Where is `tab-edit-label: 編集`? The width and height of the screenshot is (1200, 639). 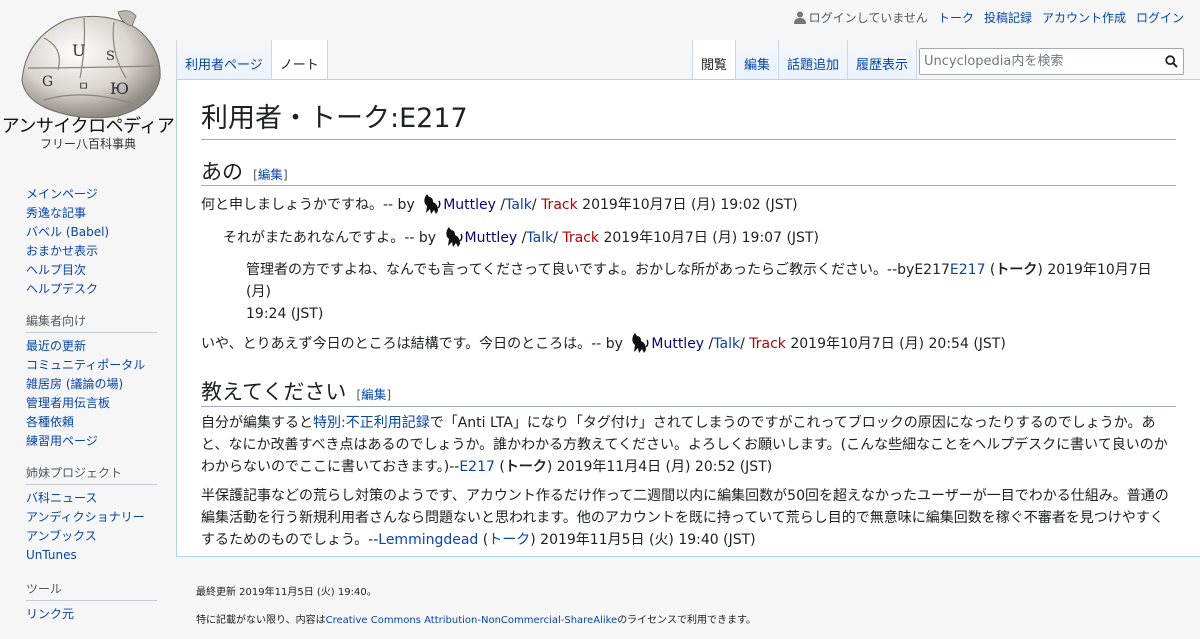 tab-edit-label: 編集 is located at coordinates (757, 65).